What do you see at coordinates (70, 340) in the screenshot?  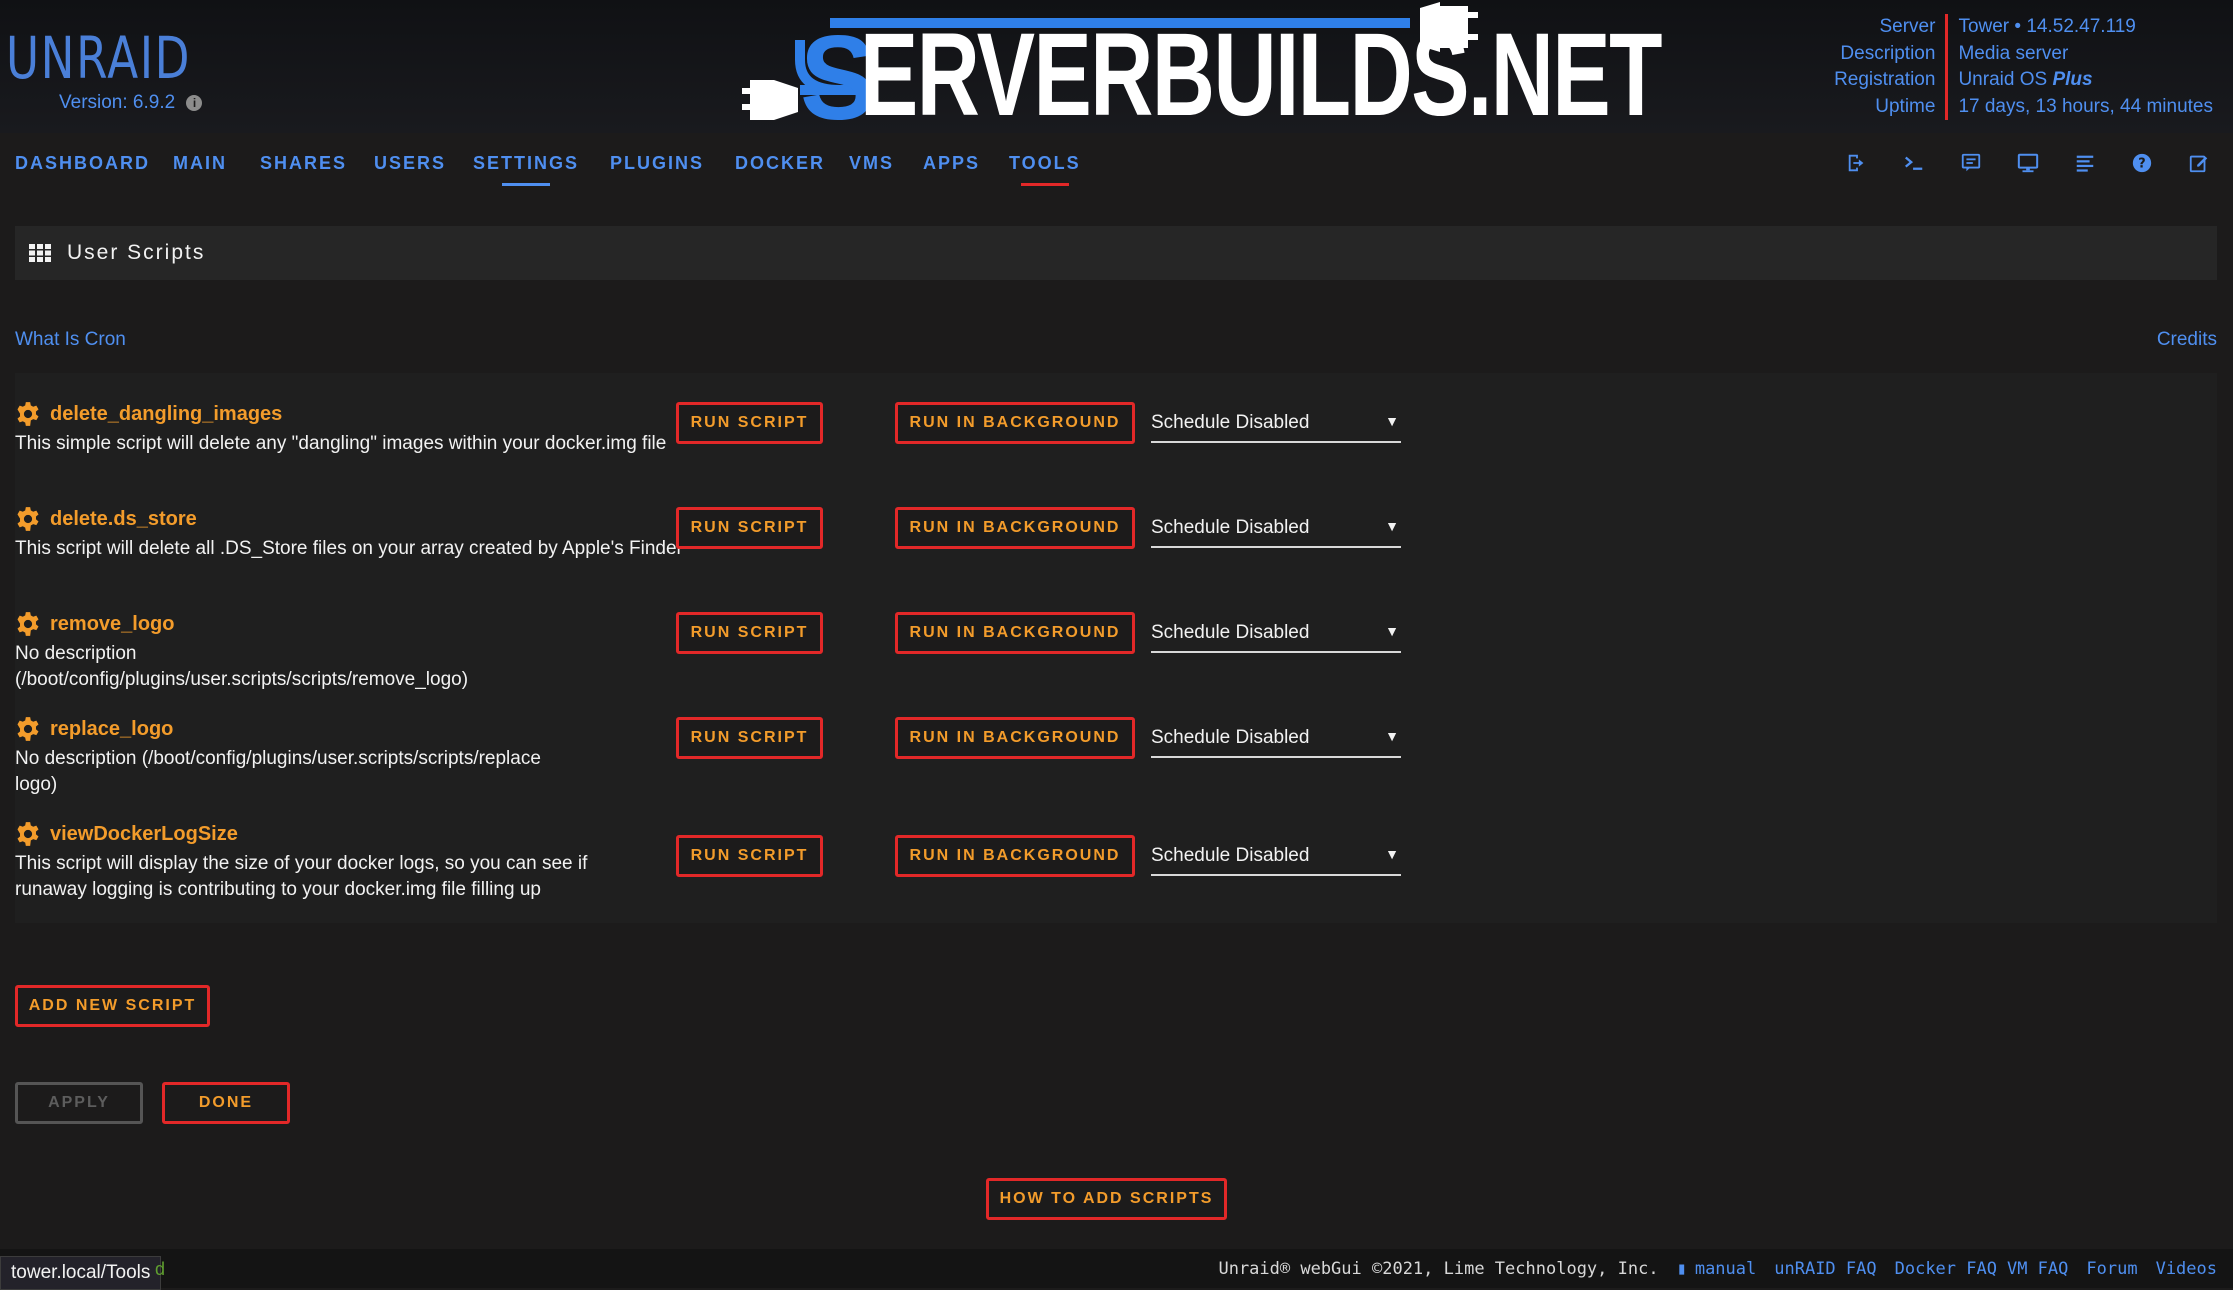 I see `what-is-cron-link: What Is Cron` at bounding box center [70, 340].